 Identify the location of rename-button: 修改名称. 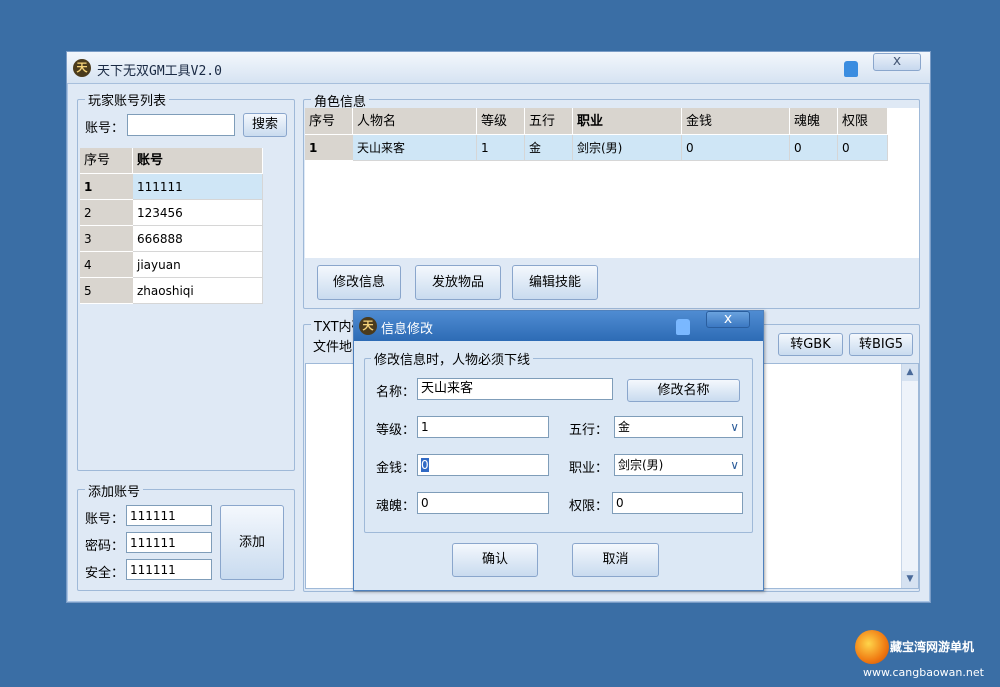
(683, 390).